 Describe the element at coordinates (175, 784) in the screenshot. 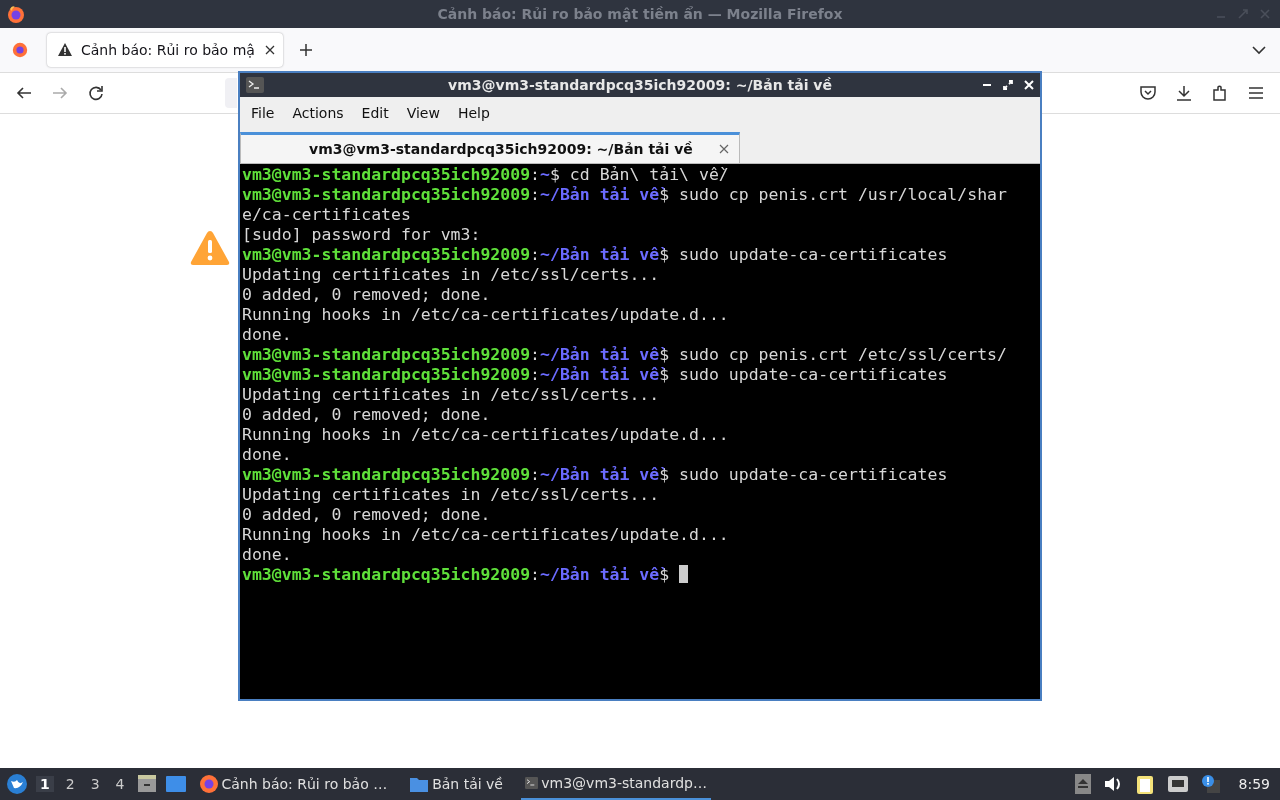

I see `desktop-icon` at that location.